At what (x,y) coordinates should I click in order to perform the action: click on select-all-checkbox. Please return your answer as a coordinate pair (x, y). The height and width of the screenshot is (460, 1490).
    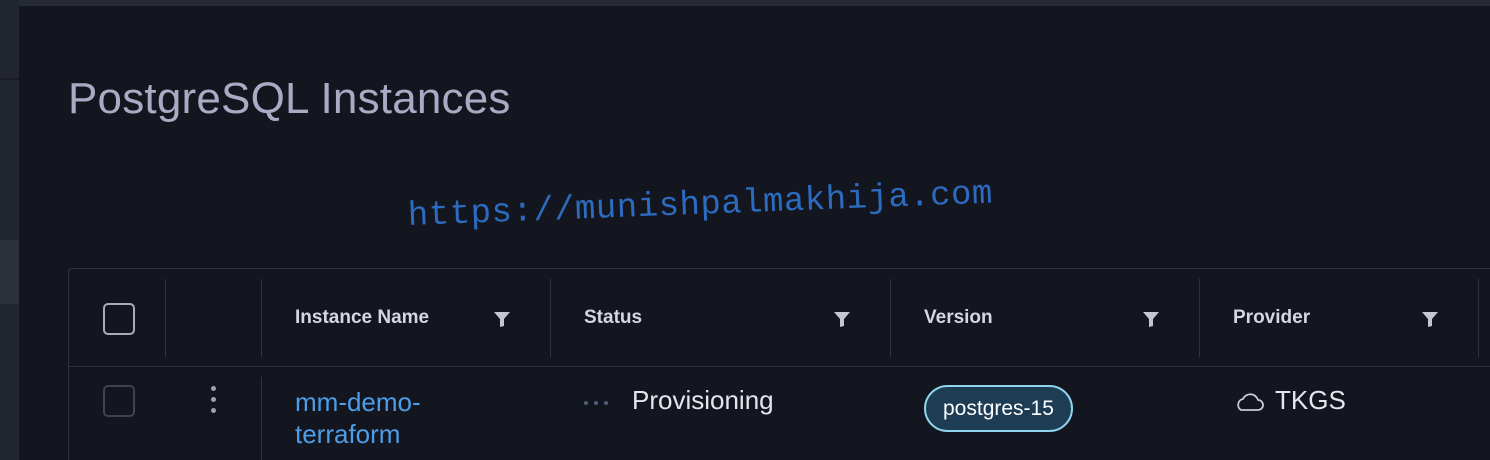
    Looking at the image, I should click on (119, 319).